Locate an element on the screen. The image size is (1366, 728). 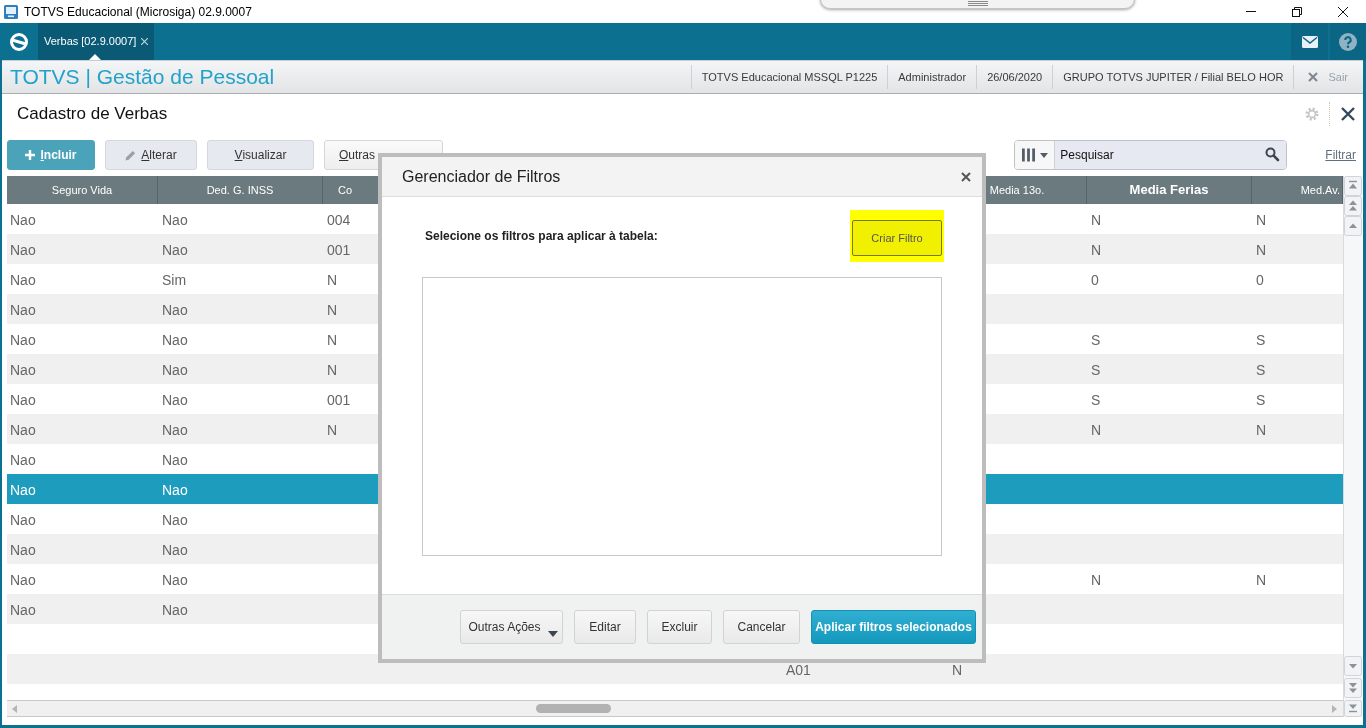
dialog-title: Gerenciador de Filtros is located at coordinates (481, 176).